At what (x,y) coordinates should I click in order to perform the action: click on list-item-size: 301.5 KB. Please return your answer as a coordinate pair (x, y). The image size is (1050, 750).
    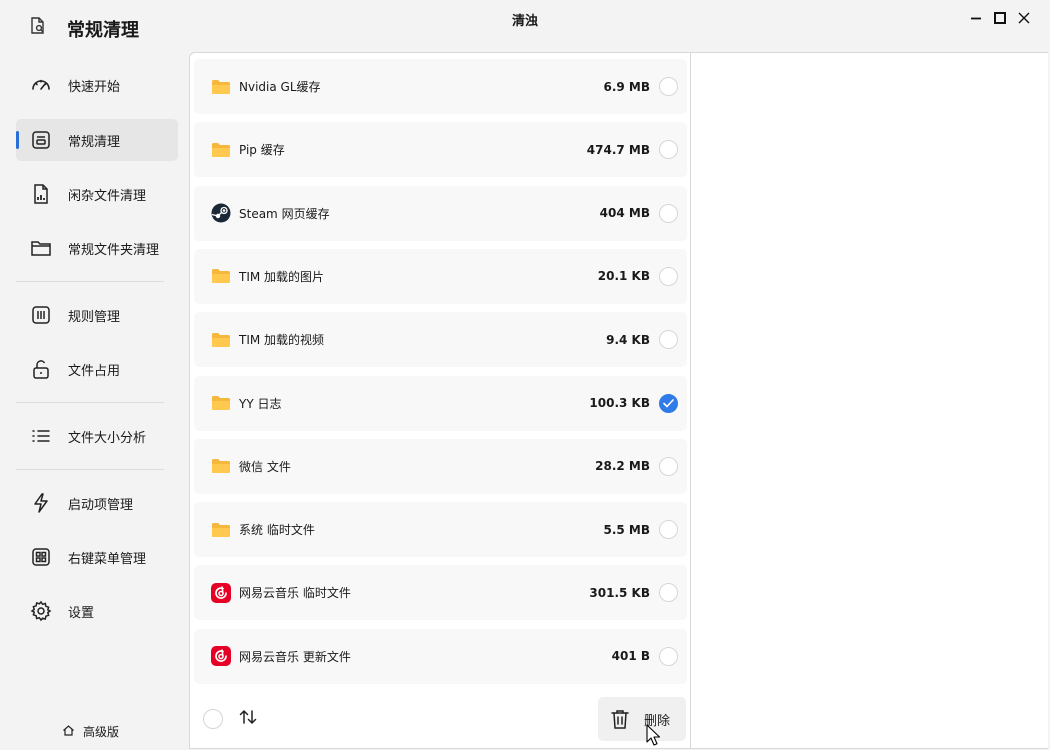
    Looking at the image, I should click on (619, 592).